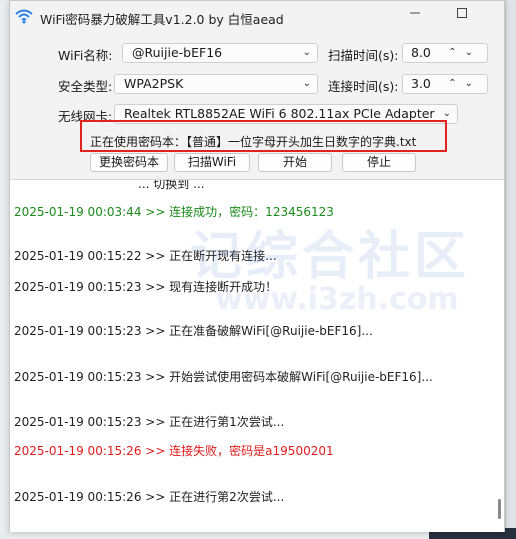 The width and height of the screenshot is (516, 539). What do you see at coordinates (162, 19) in the screenshot?
I see `window-title: WiFi密码暴力破解工具v1.2.0 by 白恒aead` at bounding box center [162, 19].